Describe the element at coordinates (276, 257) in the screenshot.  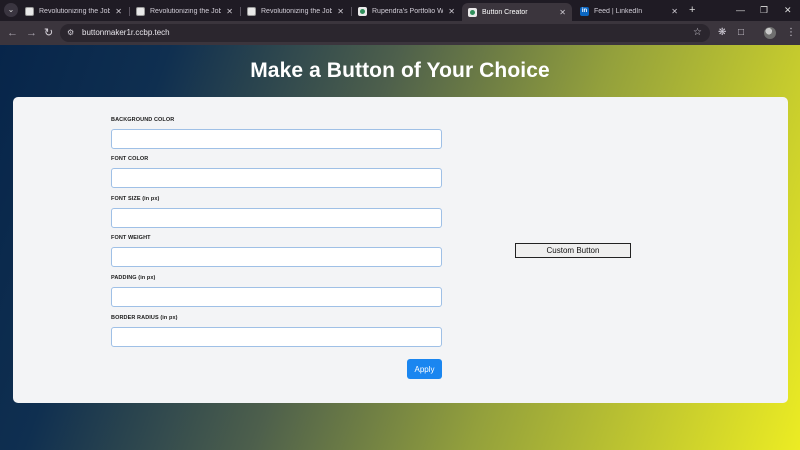
I see `font-weight-input` at that location.